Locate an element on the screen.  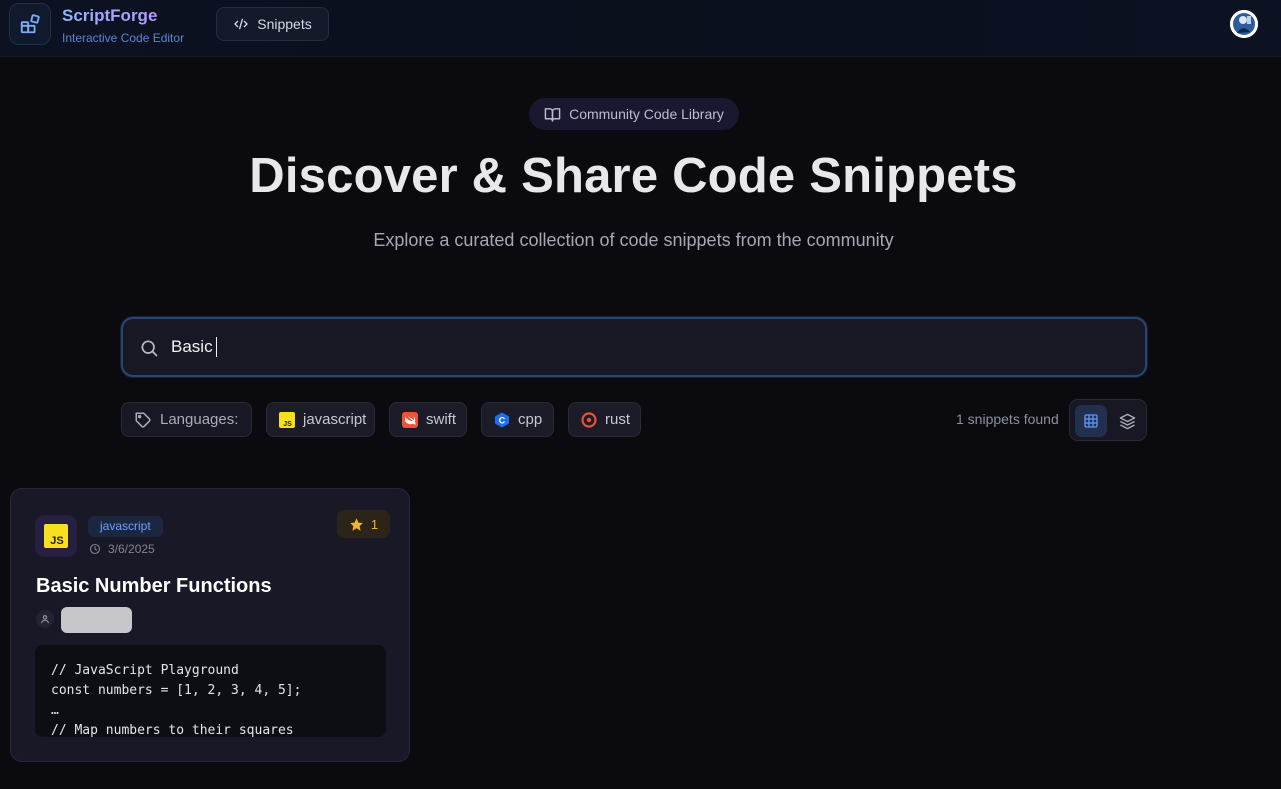
filter-javascript: JS javascript is located at coordinates (320, 419).